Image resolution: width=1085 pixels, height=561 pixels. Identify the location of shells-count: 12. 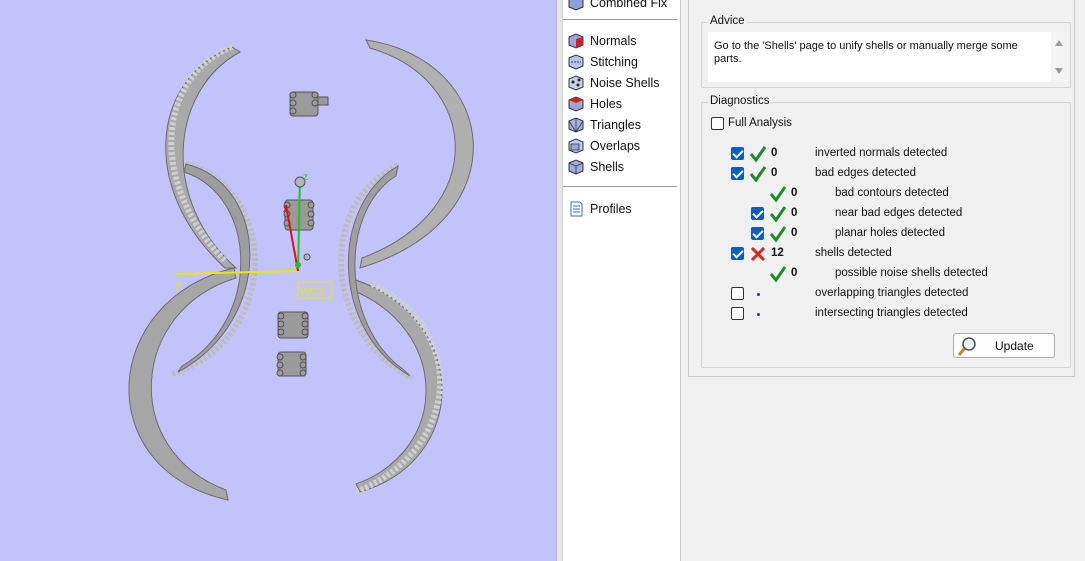
(777, 253).